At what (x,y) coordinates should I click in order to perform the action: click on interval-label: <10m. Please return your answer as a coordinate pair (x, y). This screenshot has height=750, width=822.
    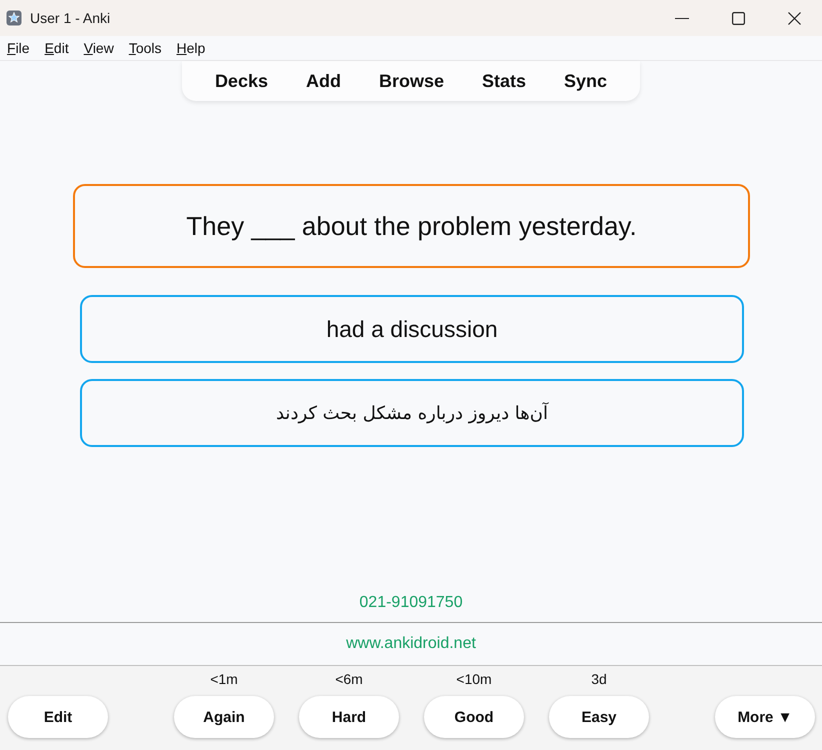
    Looking at the image, I should click on (474, 679).